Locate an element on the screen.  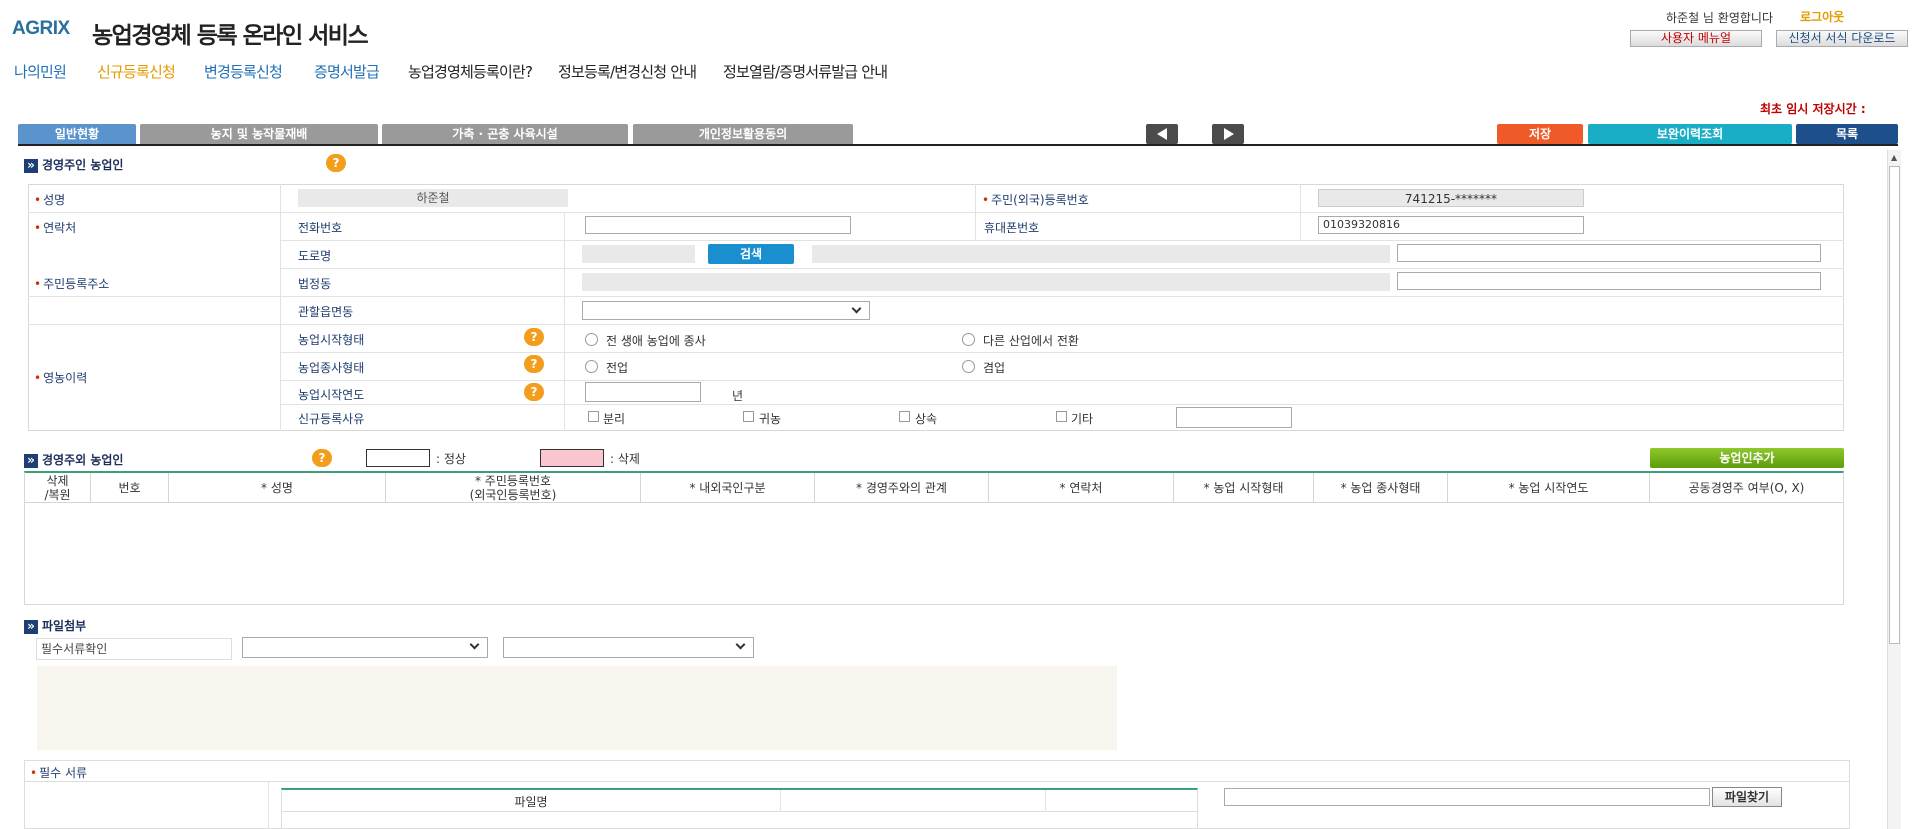
col-number: 번호 is located at coordinates (130, 488).